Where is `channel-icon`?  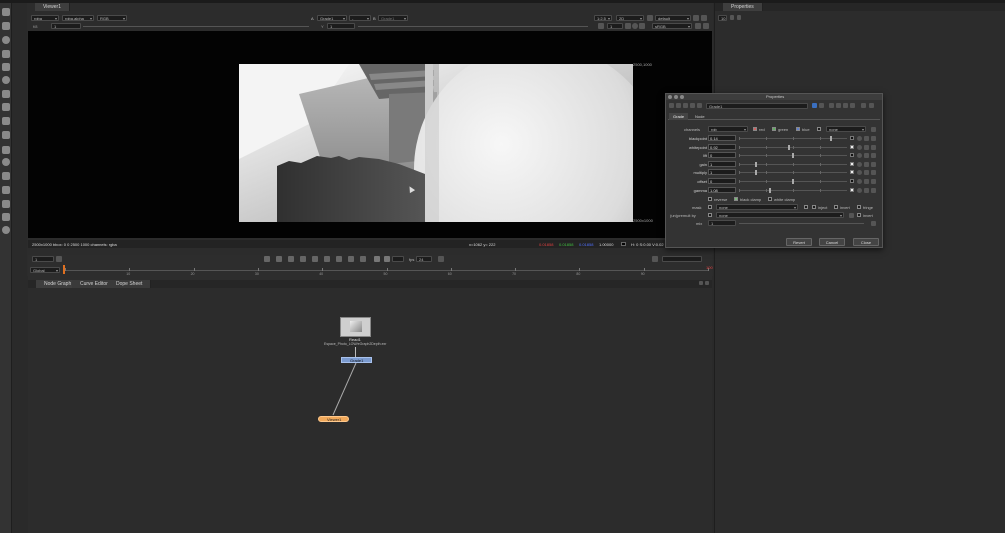 channel-icon is located at coordinates (6, 54).